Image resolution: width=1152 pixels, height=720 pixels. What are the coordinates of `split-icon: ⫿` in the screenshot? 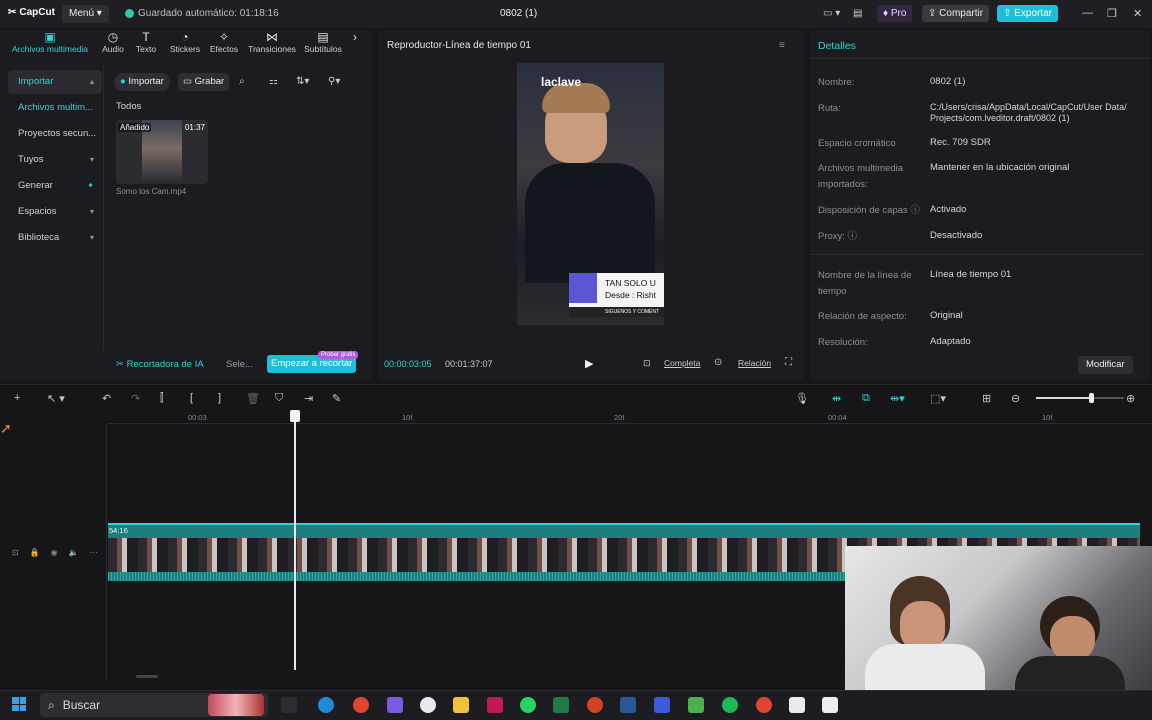 It's located at (162, 398).